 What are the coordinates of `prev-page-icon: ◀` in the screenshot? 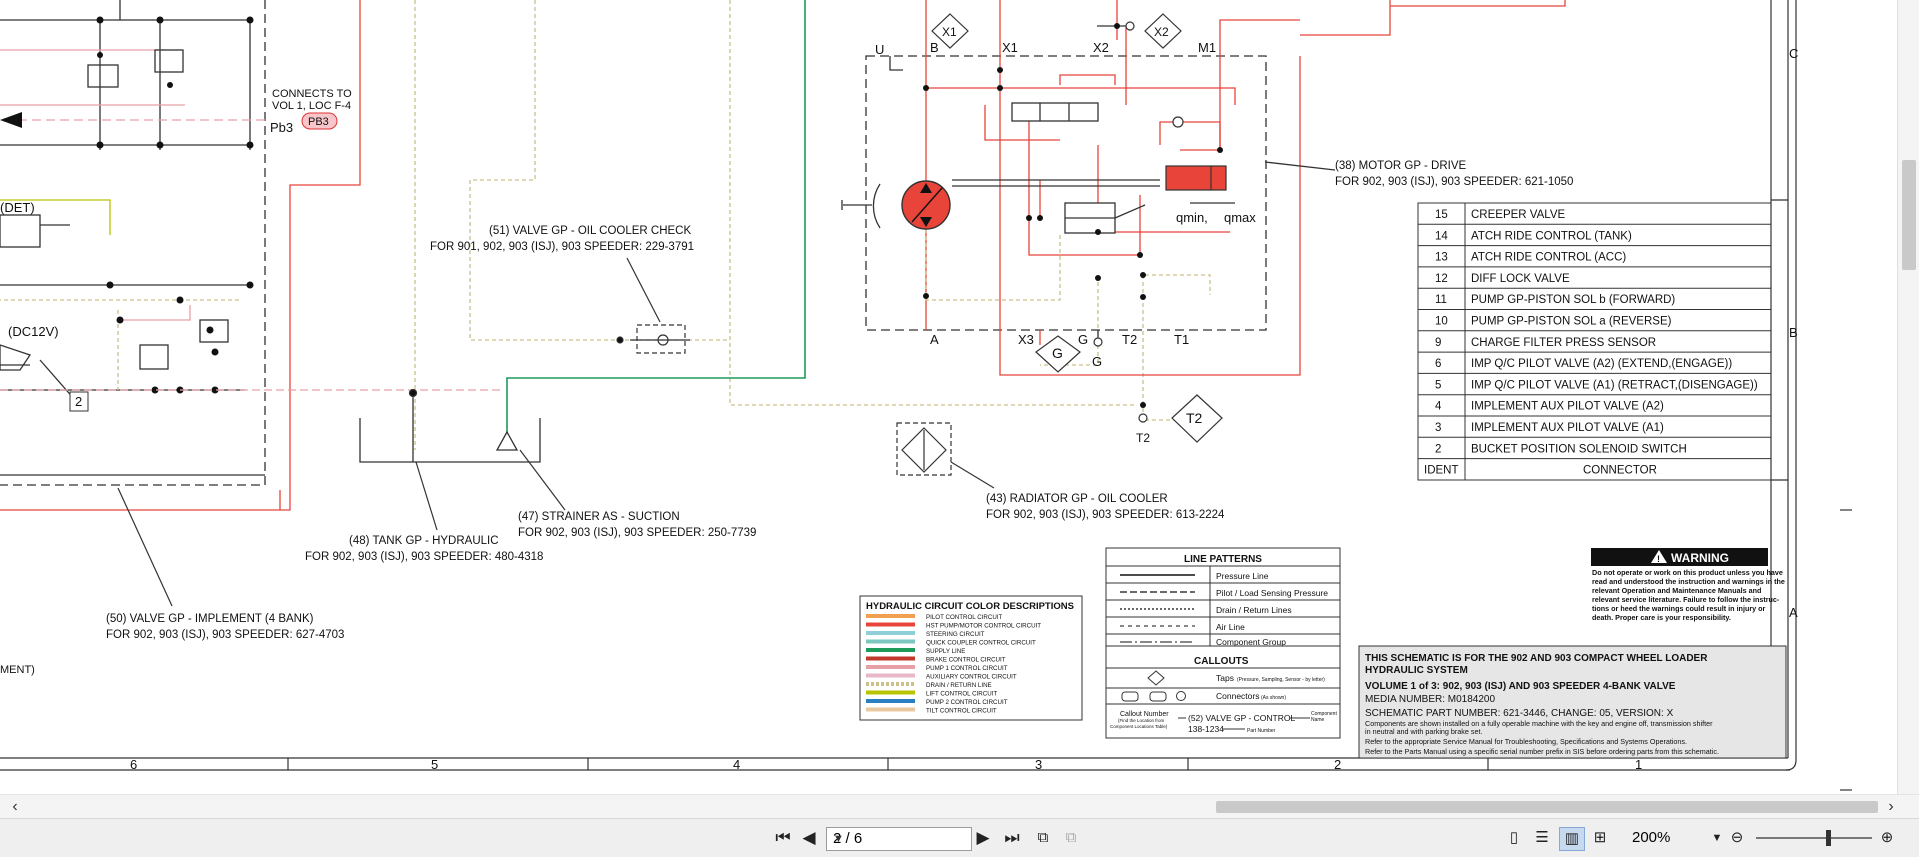 It's located at (809, 838).